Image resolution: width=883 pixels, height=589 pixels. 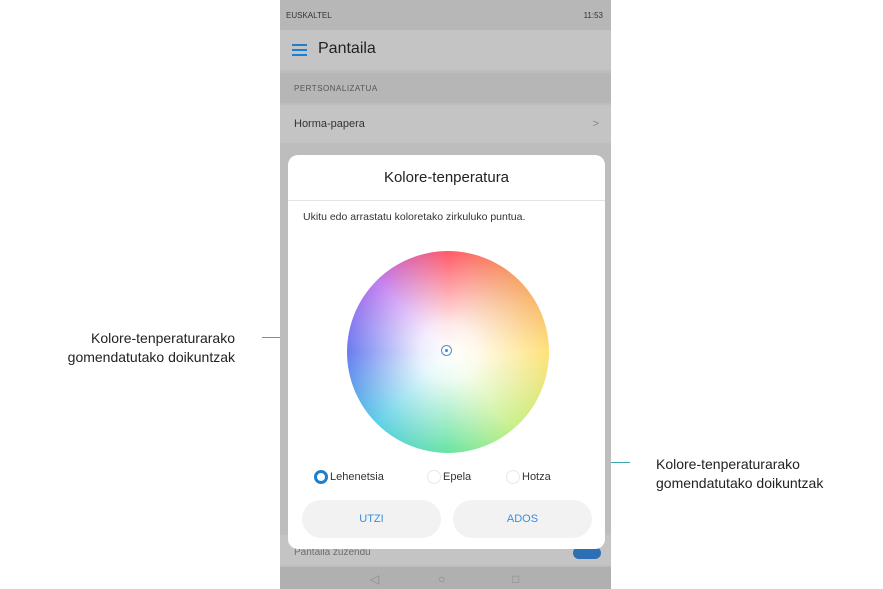 What do you see at coordinates (515, 579) in the screenshot?
I see `recents-icon: □` at bounding box center [515, 579].